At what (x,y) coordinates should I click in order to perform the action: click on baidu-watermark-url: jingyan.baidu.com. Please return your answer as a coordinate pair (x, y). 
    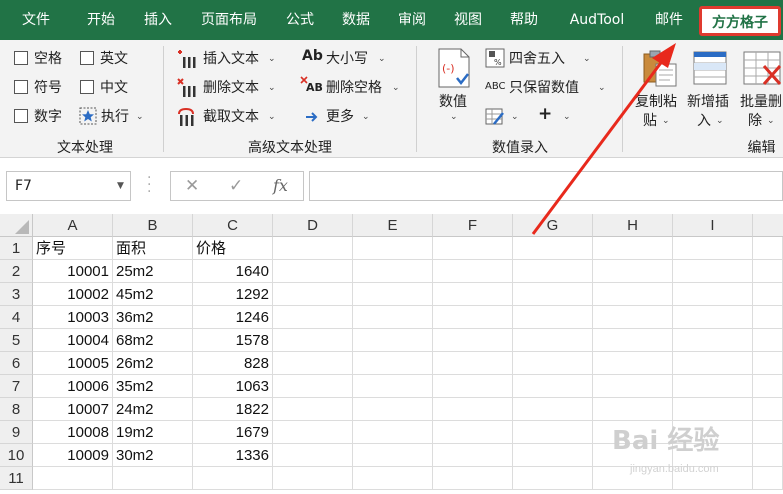
    Looking at the image, I should click on (674, 469).